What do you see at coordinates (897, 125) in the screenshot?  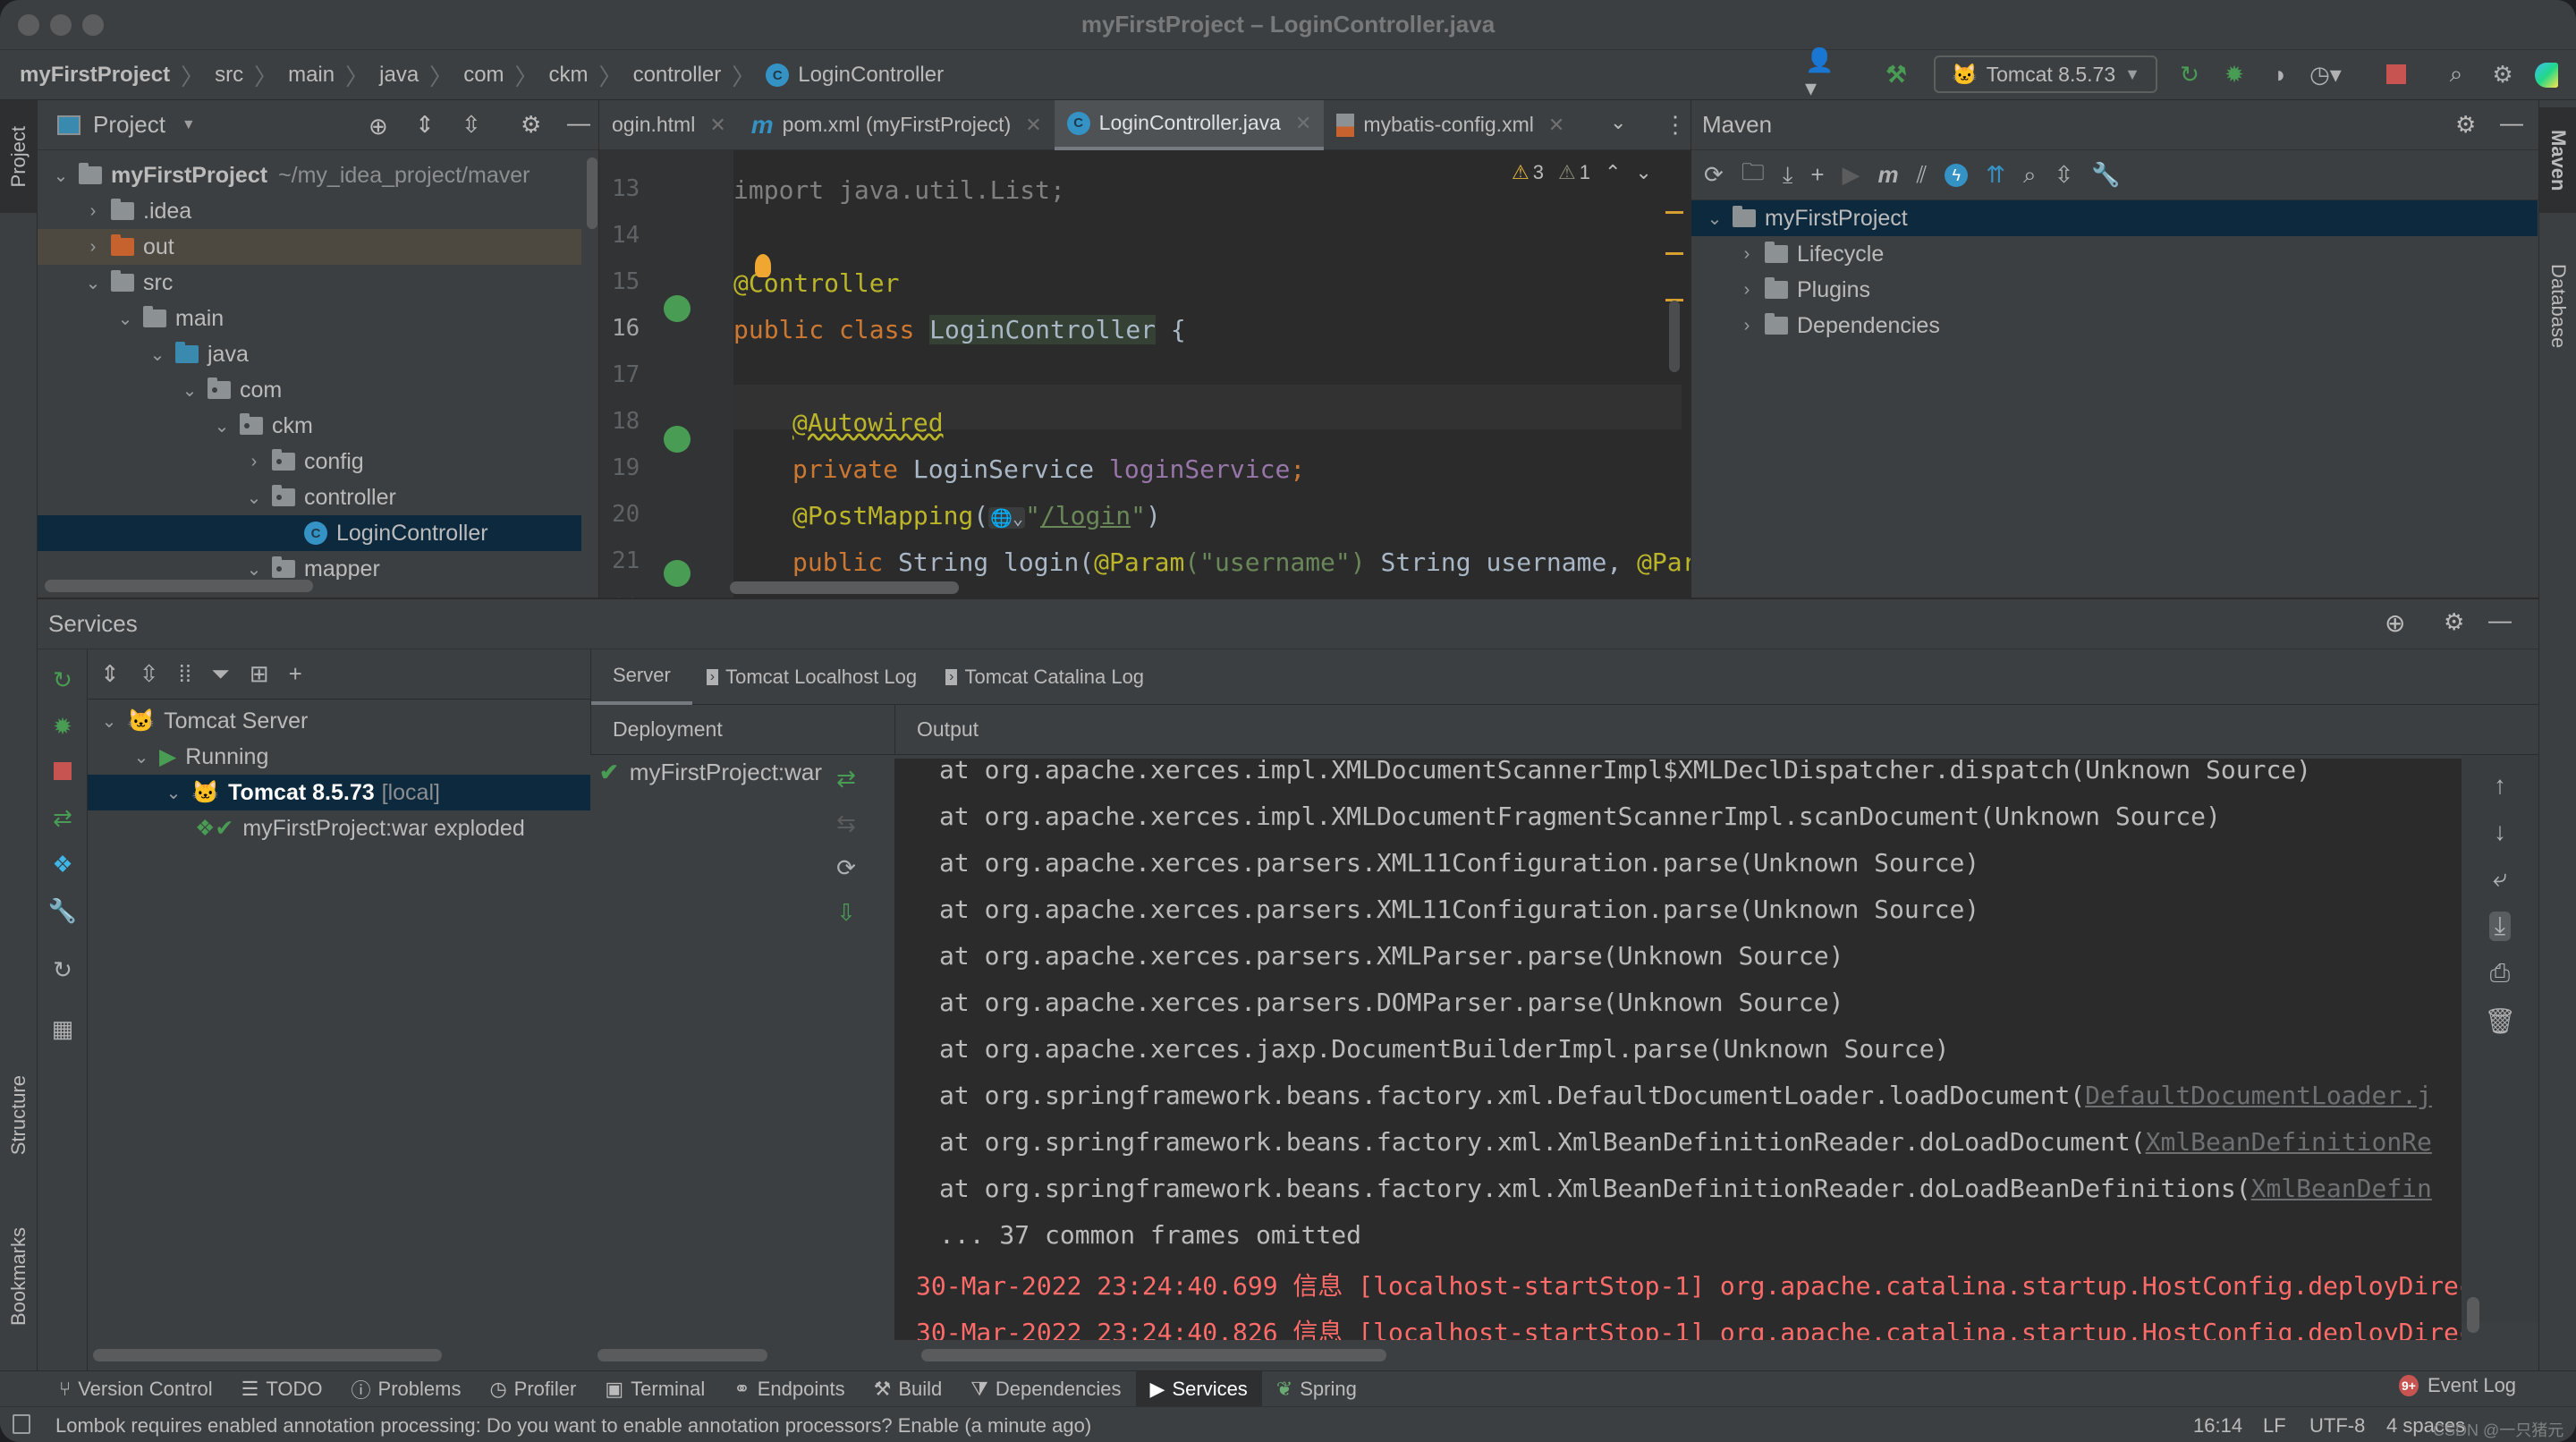 I see `tab-pom-xml: m pom.xml (myFirstProject) ✕` at bounding box center [897, 125].